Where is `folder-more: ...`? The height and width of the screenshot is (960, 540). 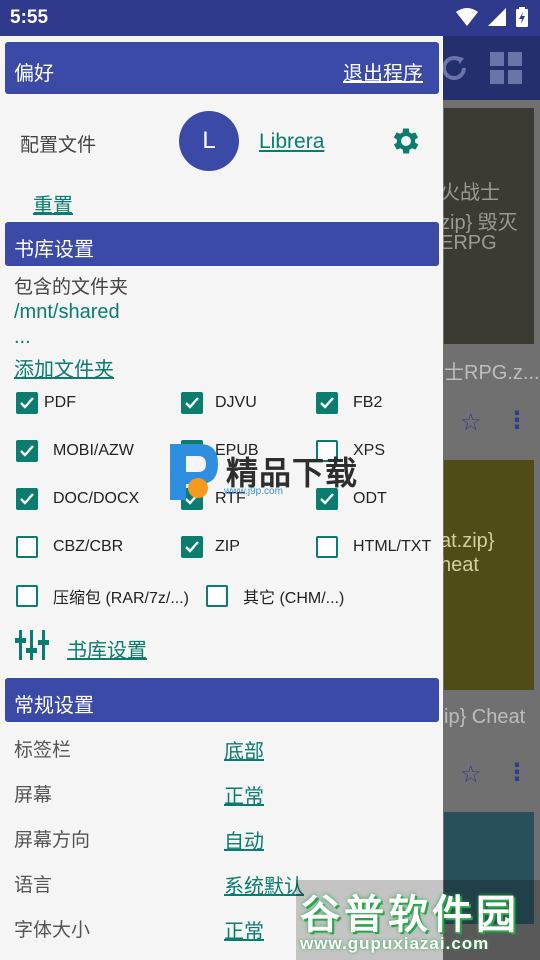 folder-more: ... is located at coordinates (22, 337).